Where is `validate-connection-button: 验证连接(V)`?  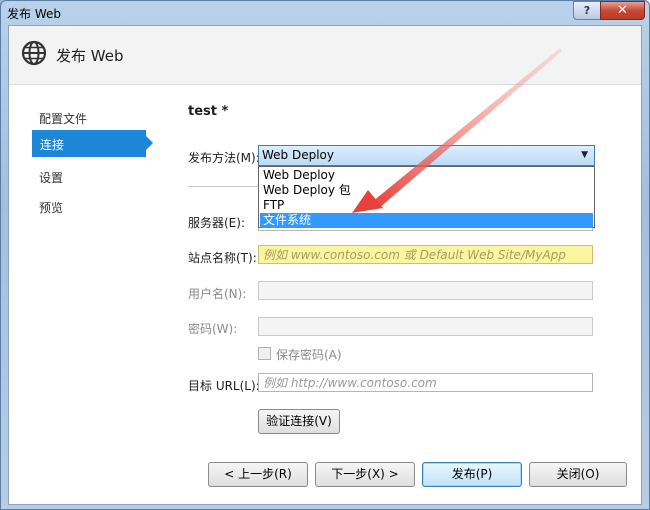 validate-connection-button: 验证连接(V) is located at coordinates (299, 421).